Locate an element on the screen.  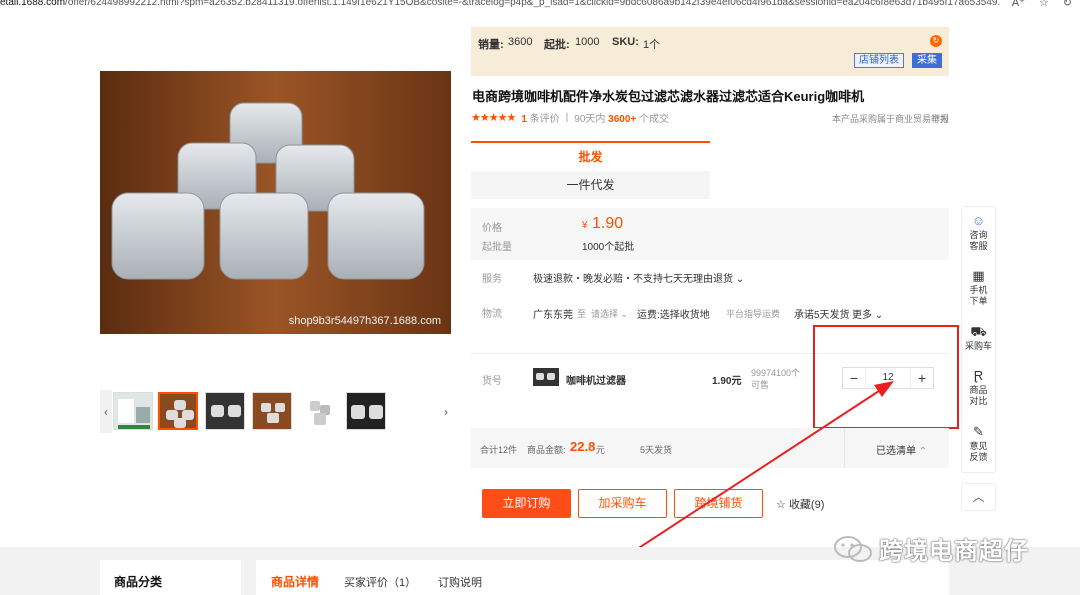
url-host: etail.1688.com is located at coordinates (33, 4).